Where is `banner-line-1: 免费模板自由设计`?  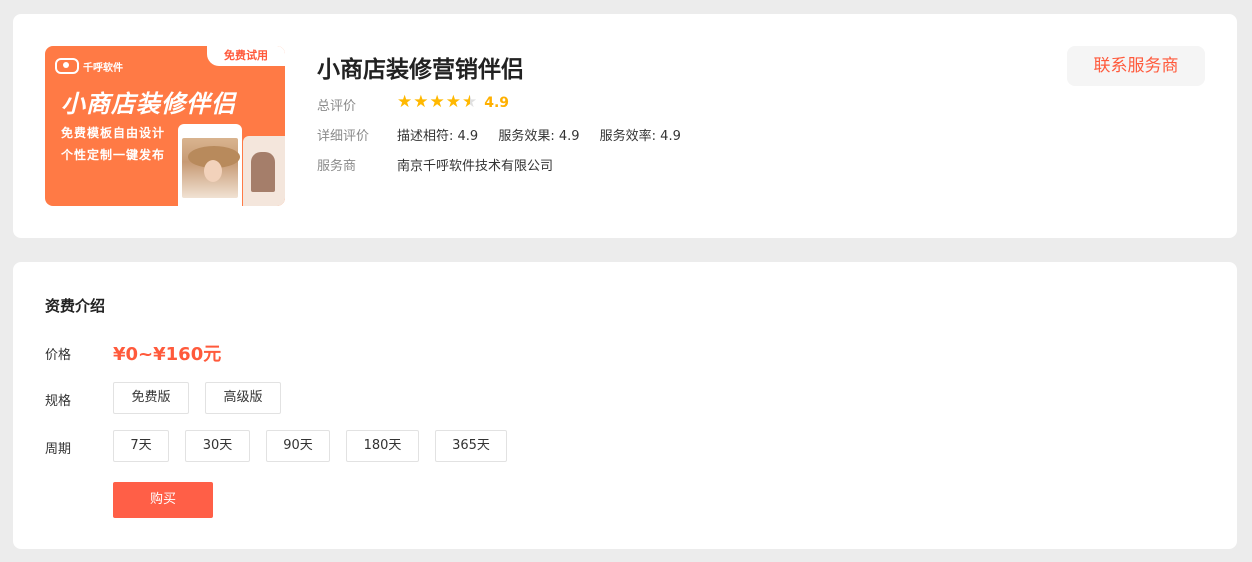
banner-line-1: 免费模板自由设计 is located at coordinates (113, 133).